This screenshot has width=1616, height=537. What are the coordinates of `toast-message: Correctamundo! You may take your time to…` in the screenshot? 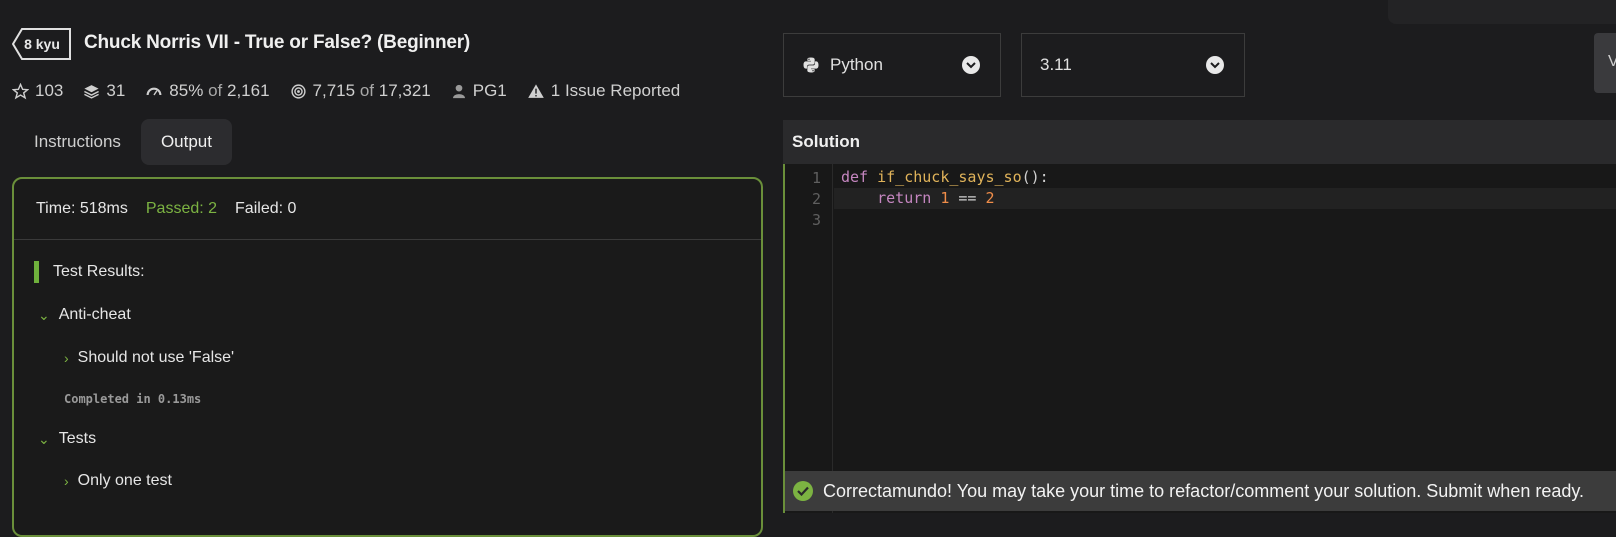 It's located at (1204, 490).